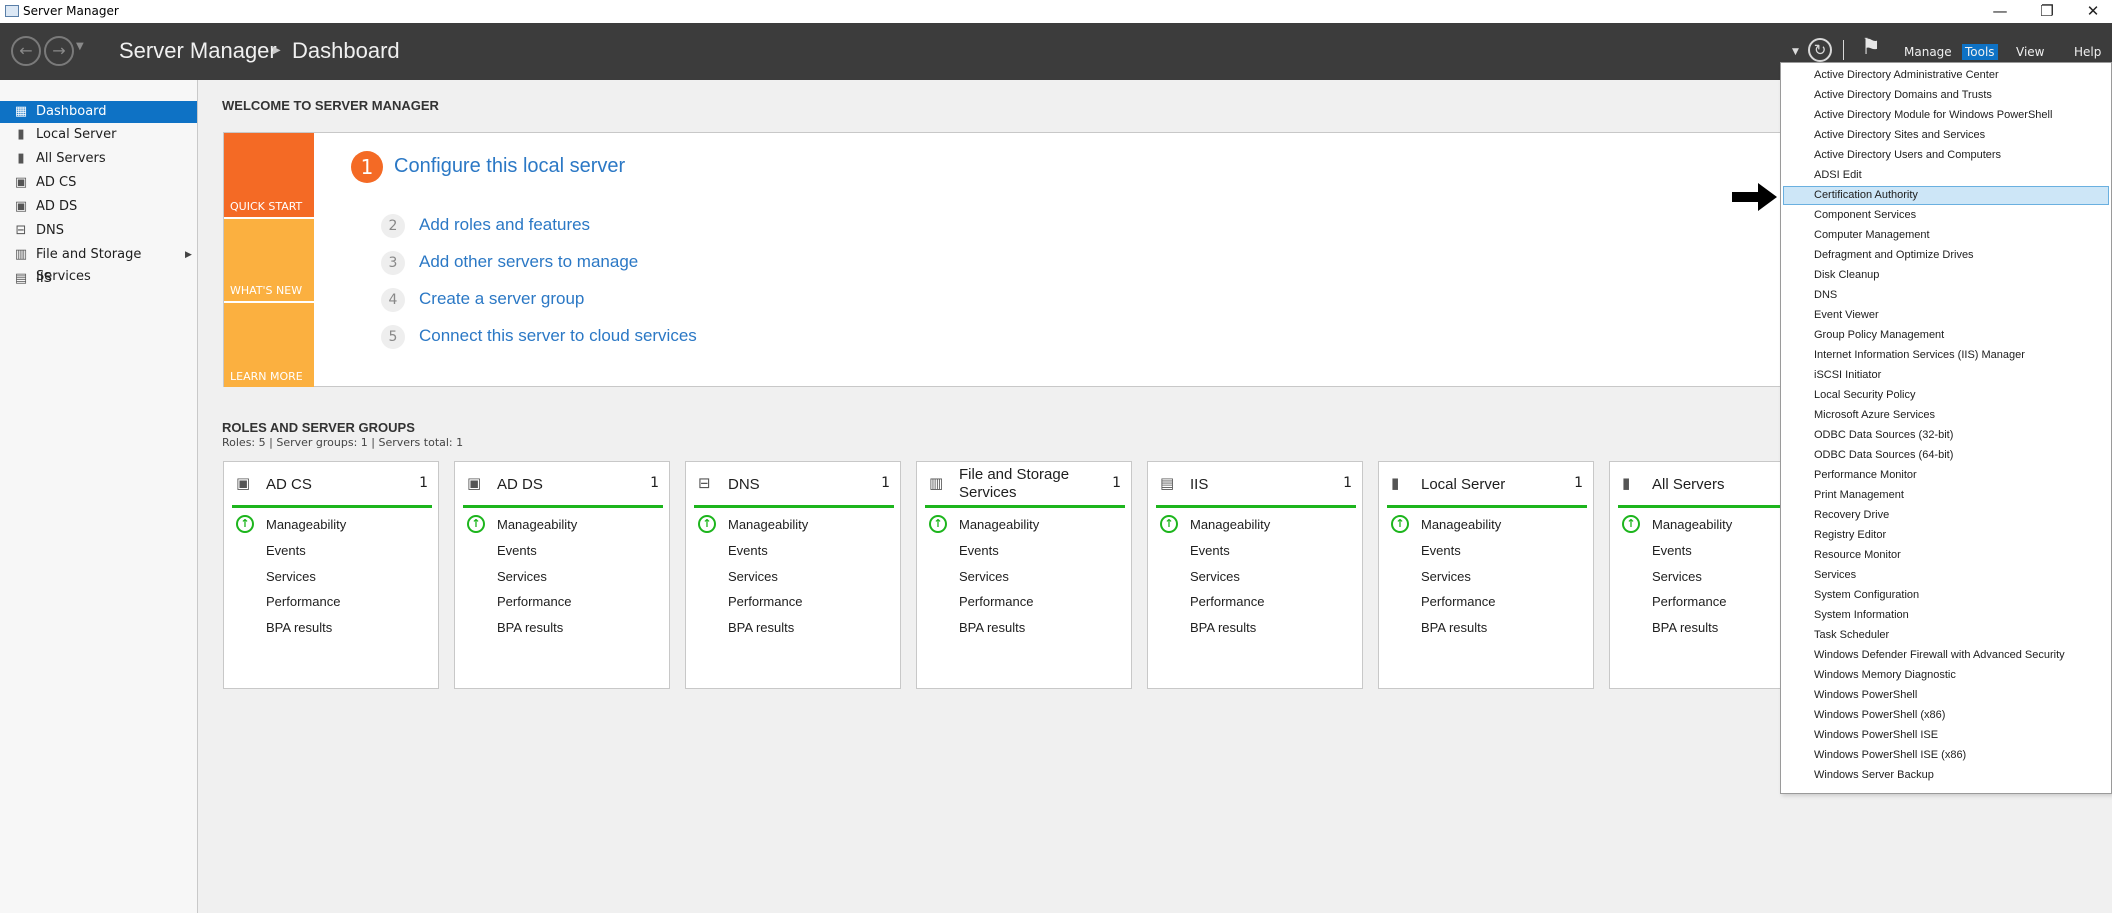 The height and width of the screenshot is (913, 2112). Describe the element at coordinates (1946, 575) in the screenshot. I see `tools-item-services: Services` at that location.